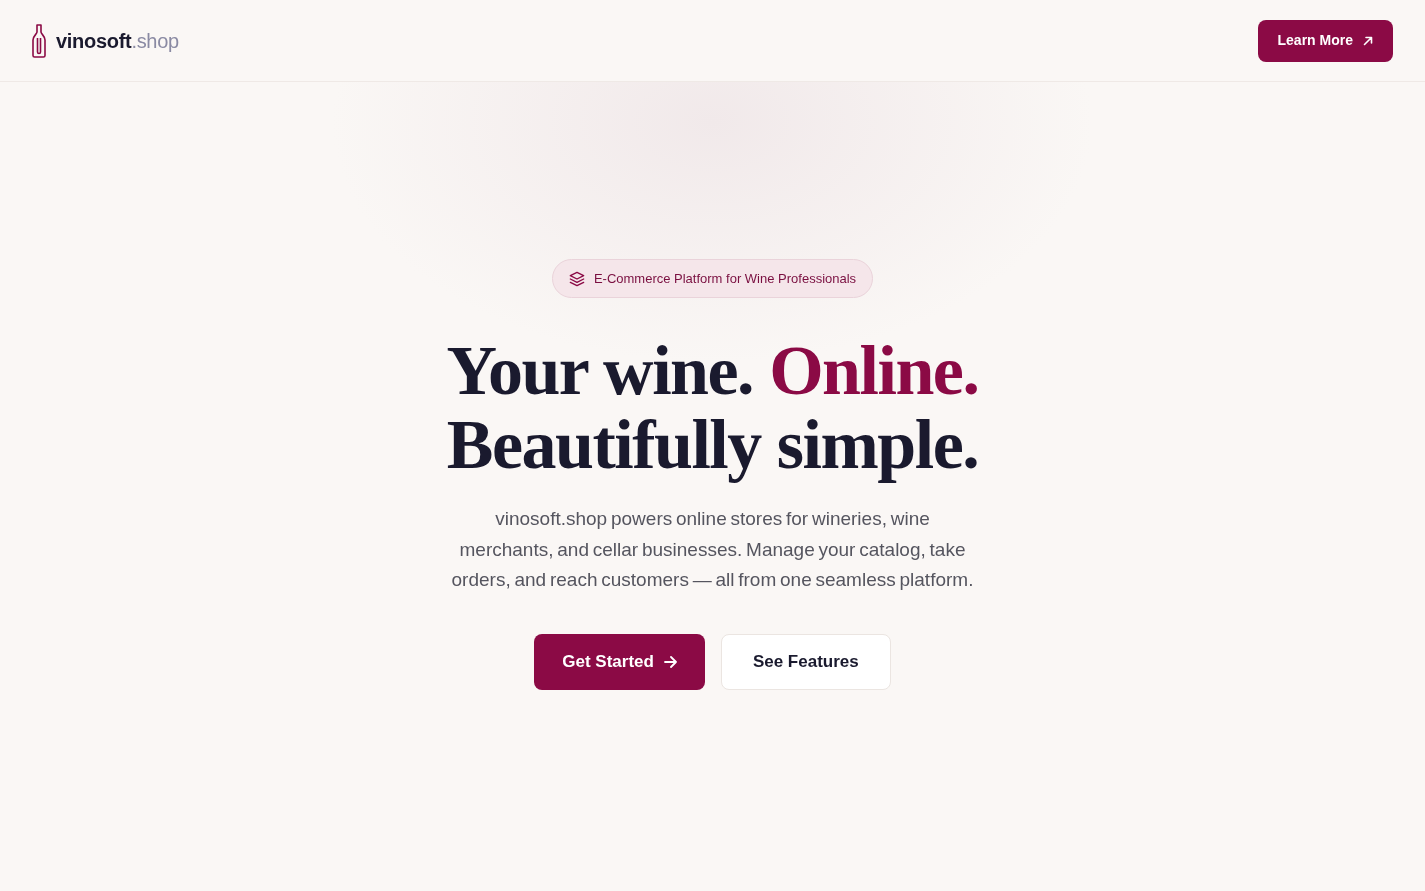 The width and height of the screenshot is (1425, 891). I want to click on hero-description: vinosoft.shop powers online stores for wineries, wine merchants, and cellar businesses. Manage your catalog, take orders, and reach customers — all from one seamless platform., so click(712, 549).